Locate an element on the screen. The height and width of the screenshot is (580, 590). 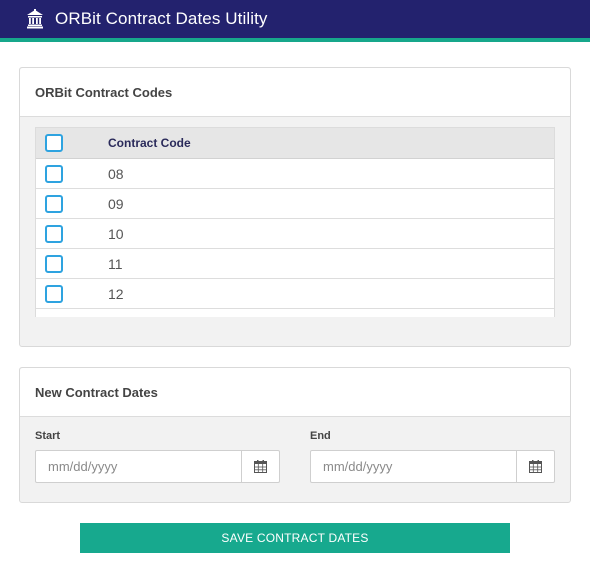
header-accent-strip is located at coordinates (295, 40).